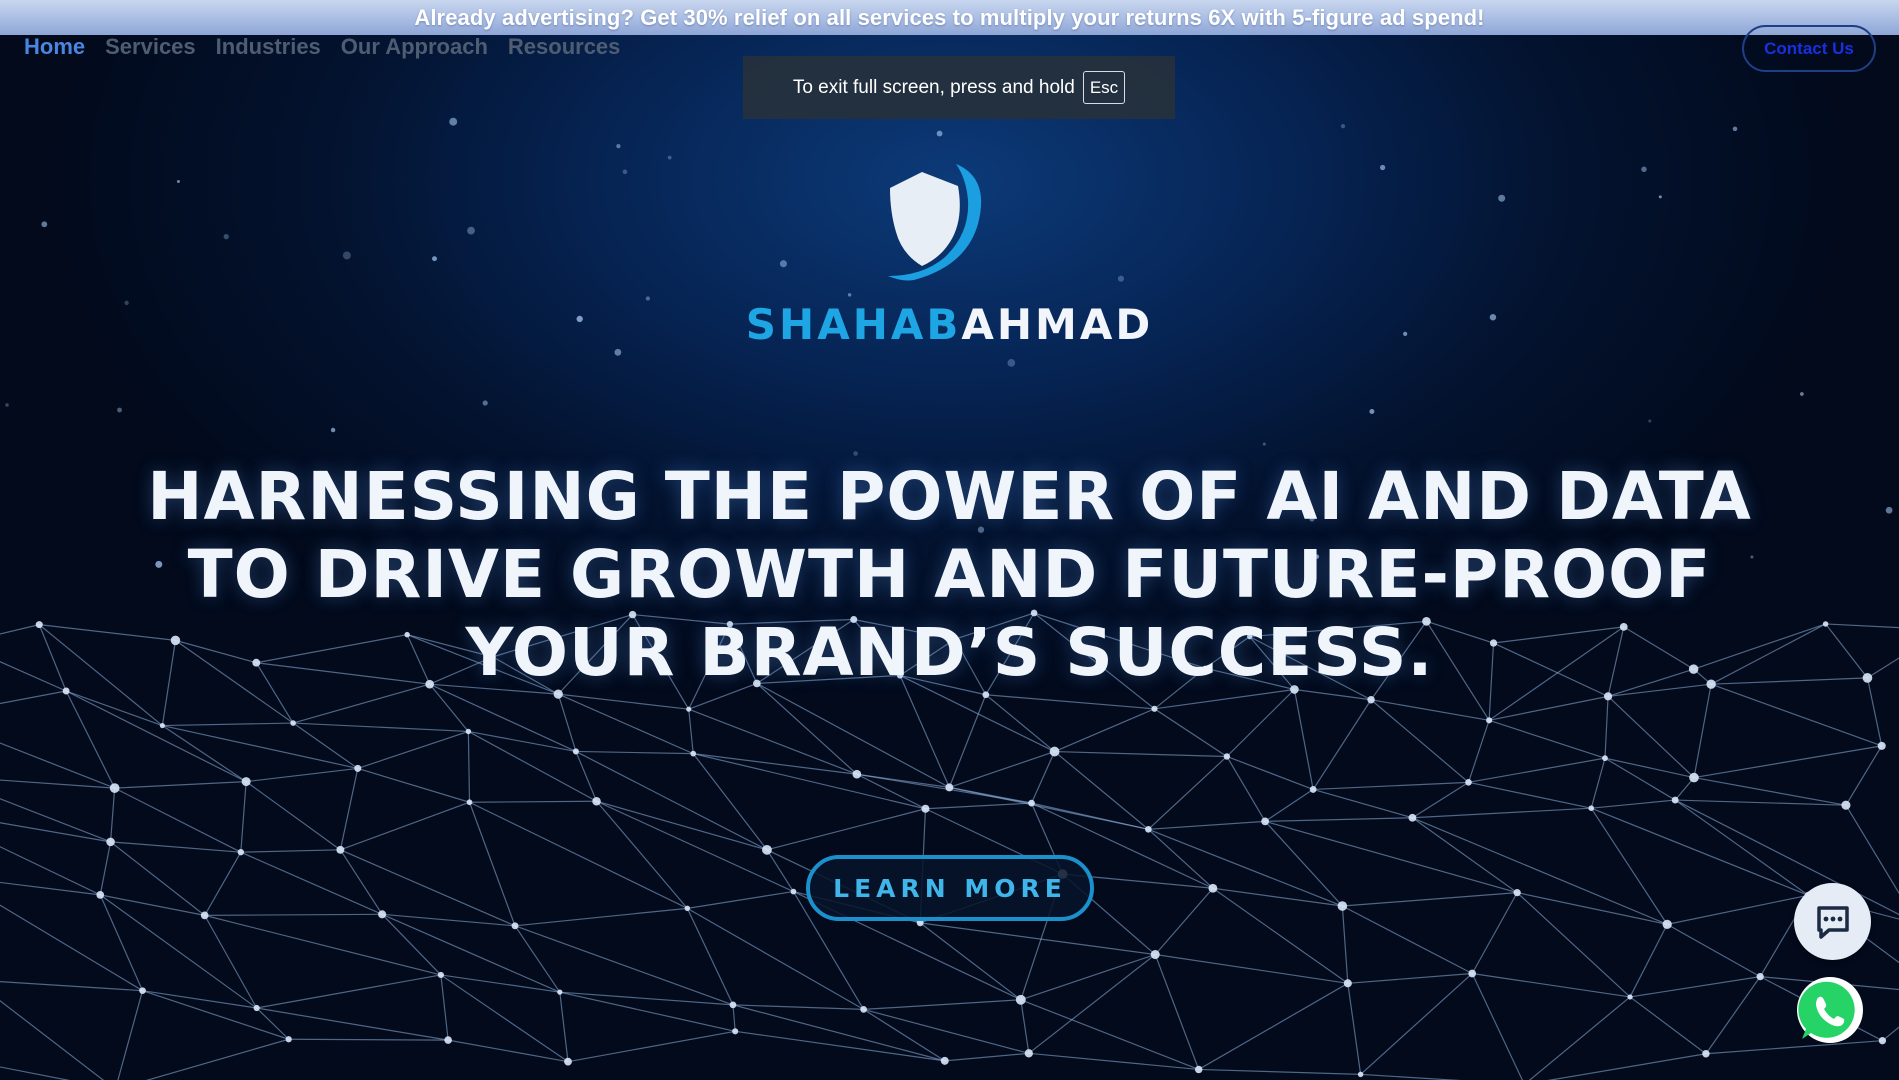 The height and width of the screenshot is (1080, 1899). What do you see at coordinates (1809, 48) in the screenshot?
I see `contact-us-button: Contact Us` at bounding box center [1809, 48].